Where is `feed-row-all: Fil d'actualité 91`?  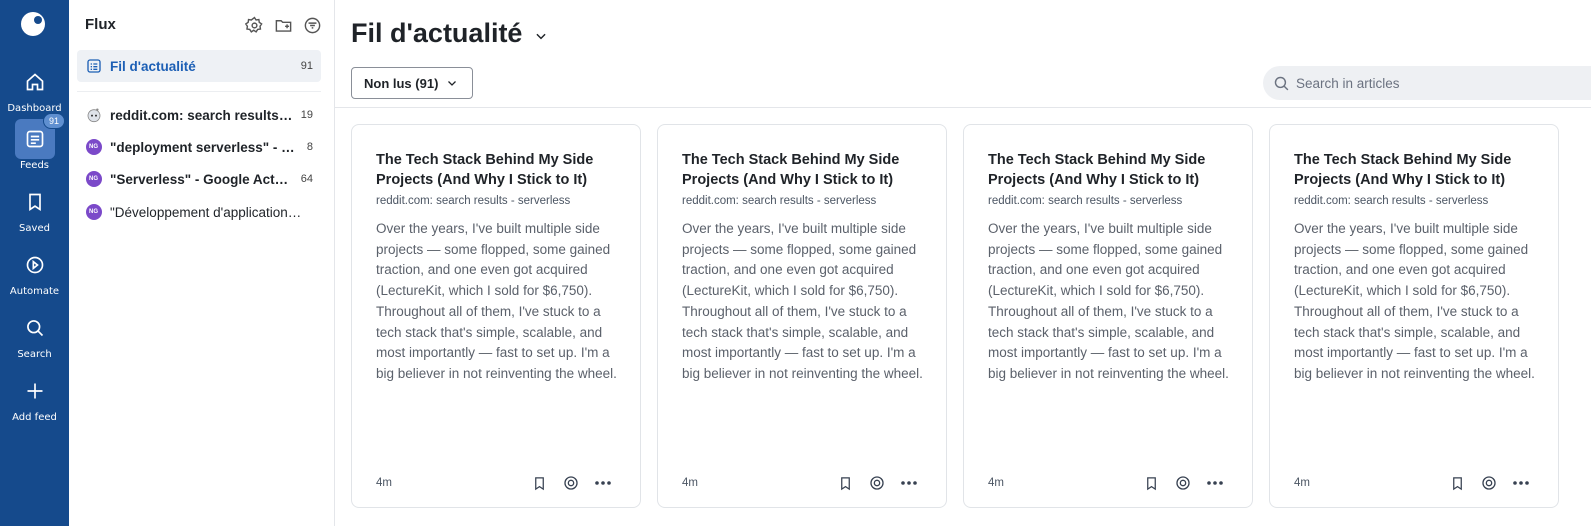
feed-row-all: Fil d'actualité 91 is located at coordinates (199, 66).